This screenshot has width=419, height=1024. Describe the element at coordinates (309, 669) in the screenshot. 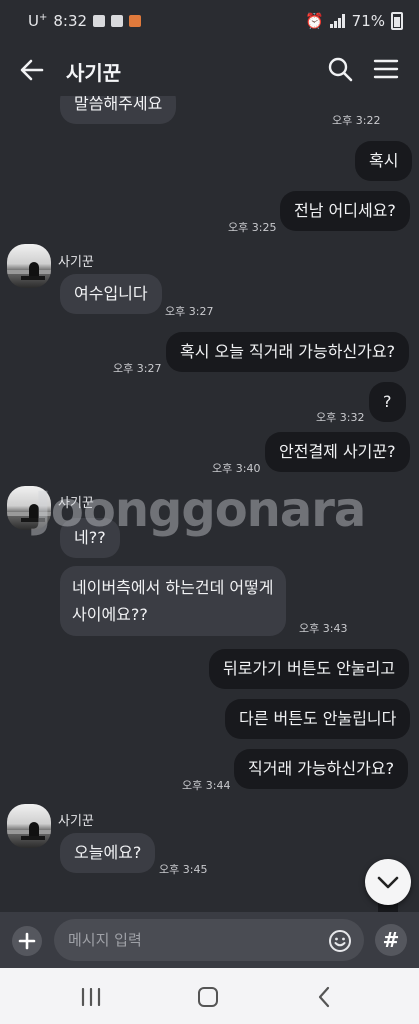

I see `message-bubble-outgoing: 뒤로가기 버튼도 안눌리고` at that location.